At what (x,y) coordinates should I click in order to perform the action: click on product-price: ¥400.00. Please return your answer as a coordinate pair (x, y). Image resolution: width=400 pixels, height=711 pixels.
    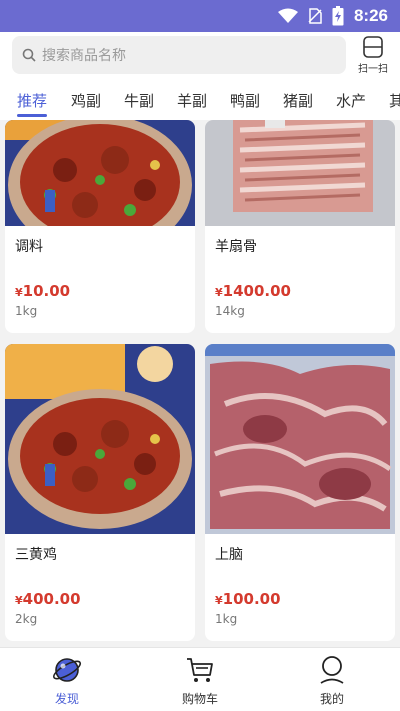
    Looking at the image, I should click on (48, 599).